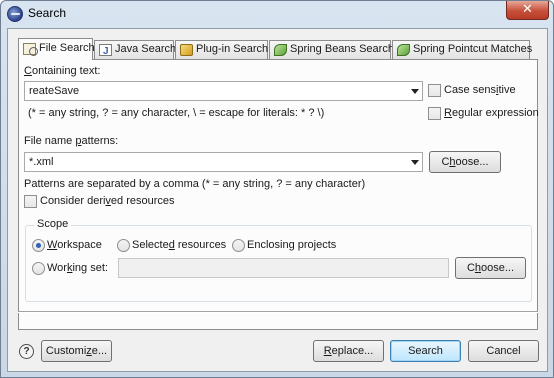 The width and height of the screenshot is (554, 378). I want to click on tab-spring-beans-search: Spring Beans Search, so click(331, 49).